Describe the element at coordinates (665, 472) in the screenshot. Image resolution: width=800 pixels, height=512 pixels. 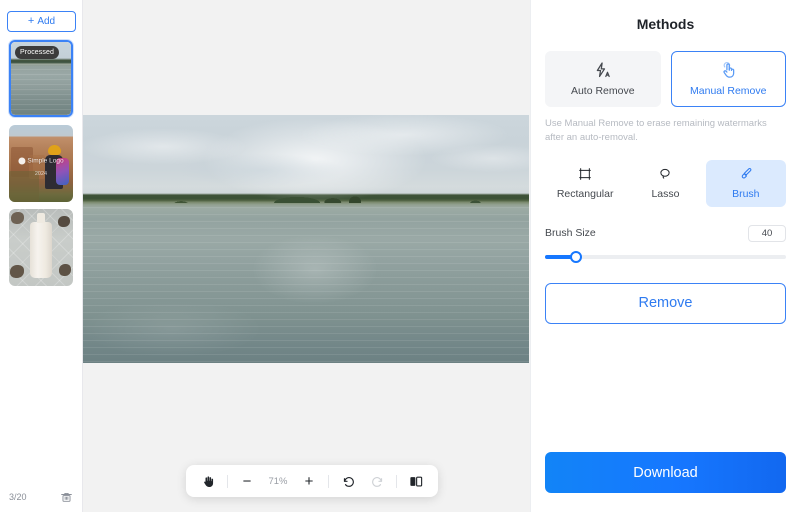
I see `download-button: Download` at that location.